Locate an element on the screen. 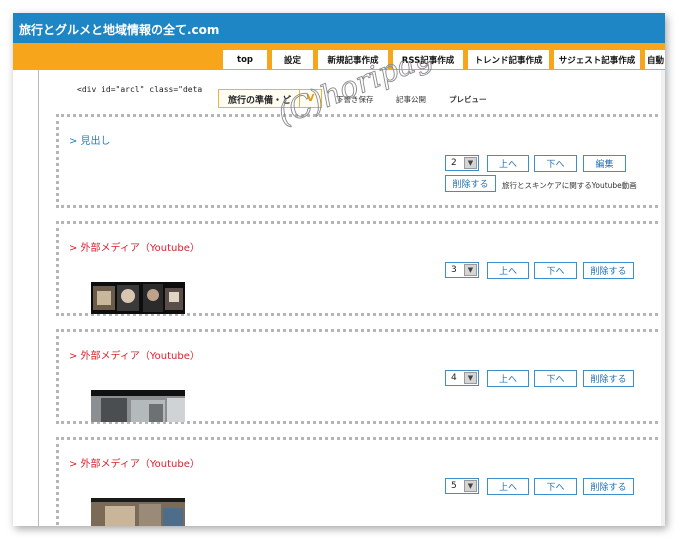  order-value: 3 is located at coordinates (454, 270).